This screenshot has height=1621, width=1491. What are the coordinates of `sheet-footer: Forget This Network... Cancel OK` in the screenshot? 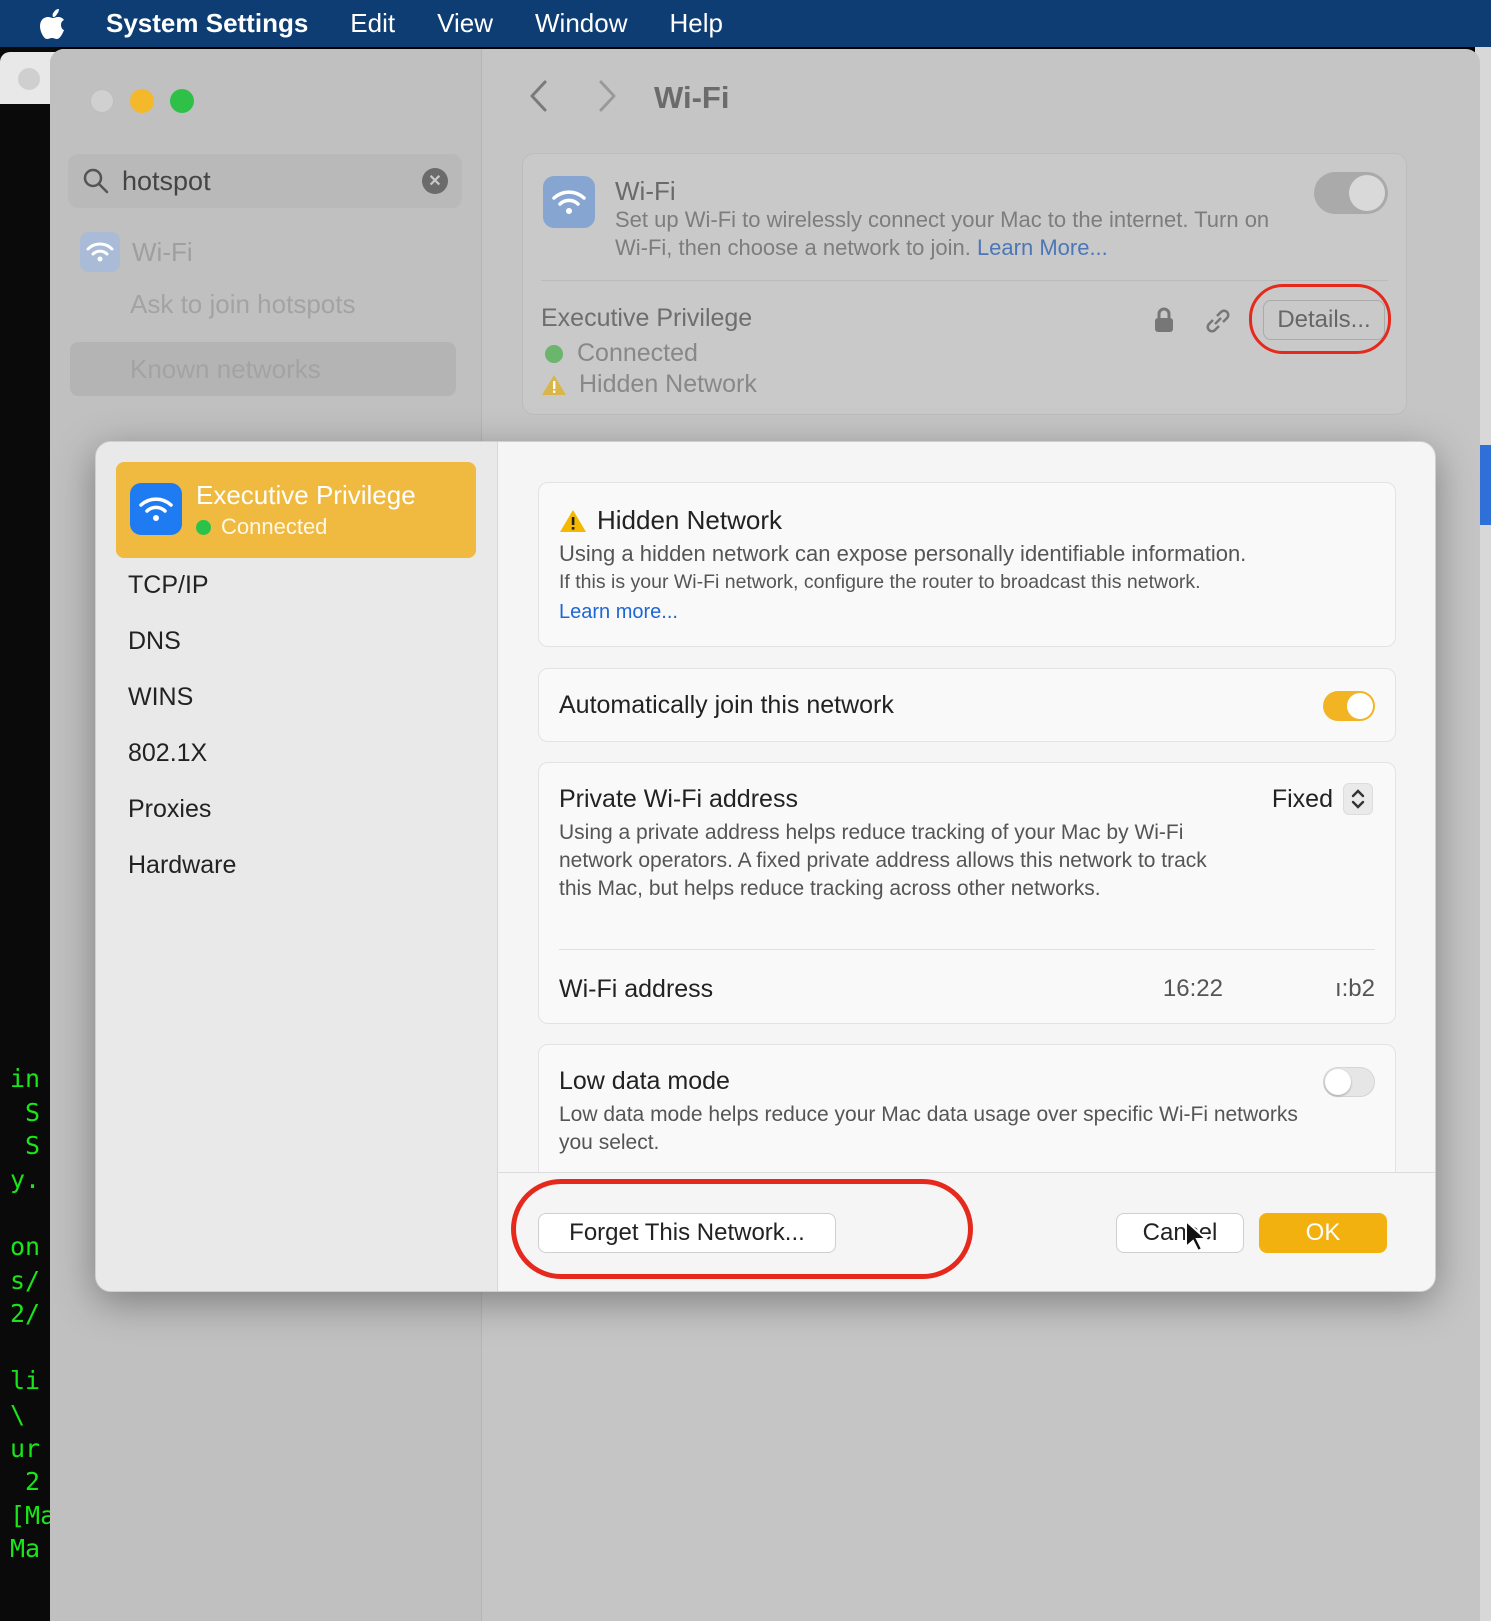 It's located at (966, 1231).